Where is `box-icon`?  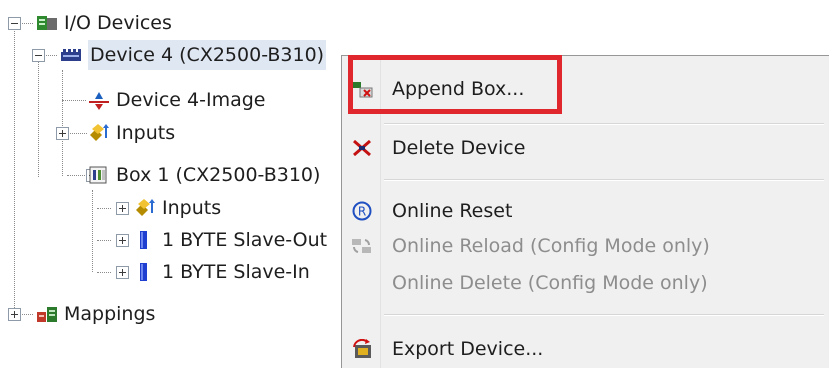
box-icon is located at coordinates (99, 175).